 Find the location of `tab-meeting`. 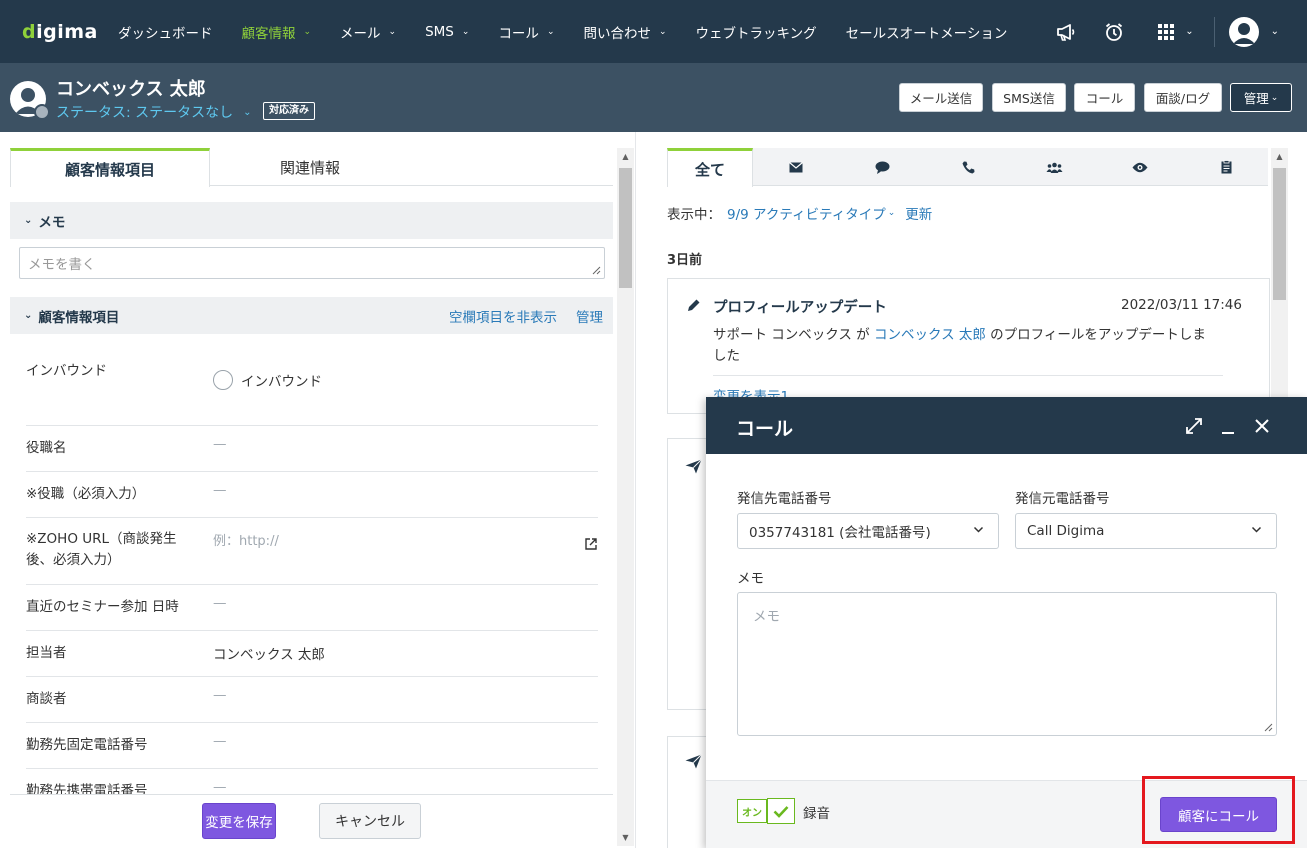

tab-meeting is located at coordinates (1054, 167).